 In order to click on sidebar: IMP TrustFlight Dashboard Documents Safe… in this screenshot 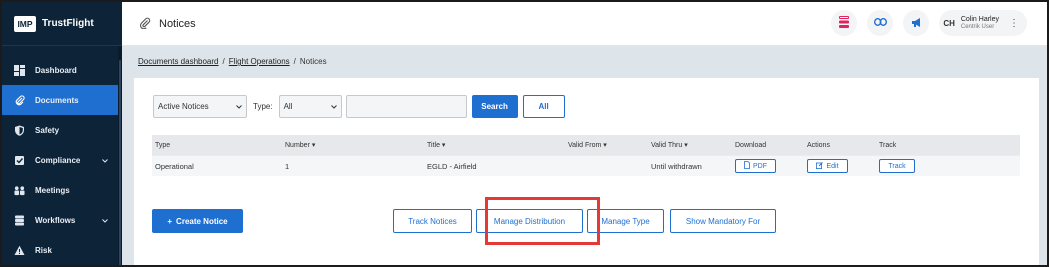, I will do `click(62, 133)`.